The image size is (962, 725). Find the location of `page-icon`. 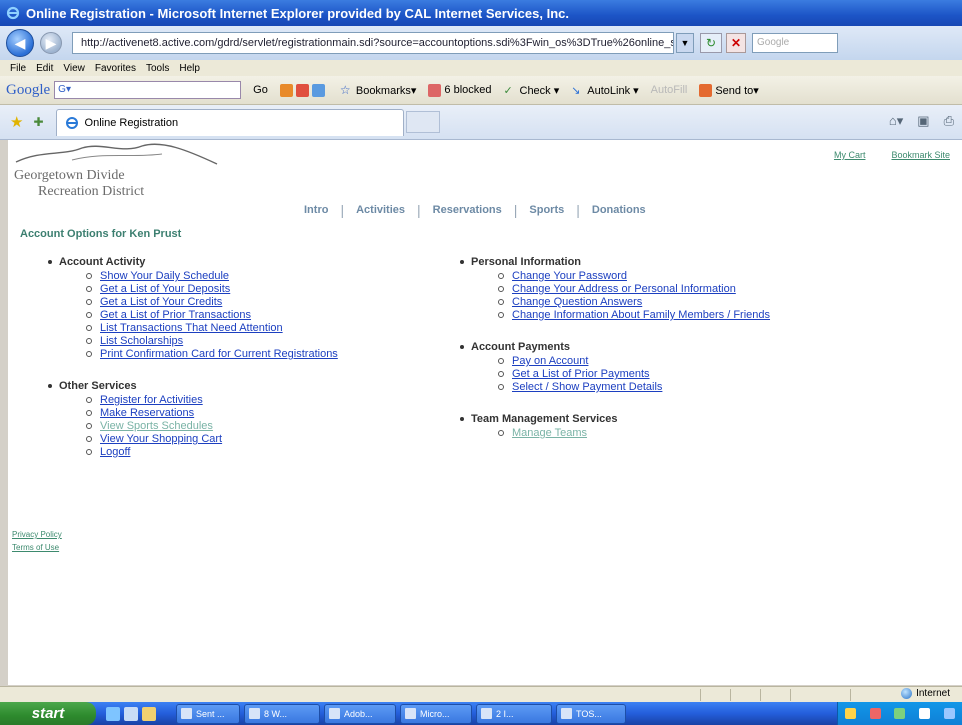

page-icon is located at coordinates (71, 122).